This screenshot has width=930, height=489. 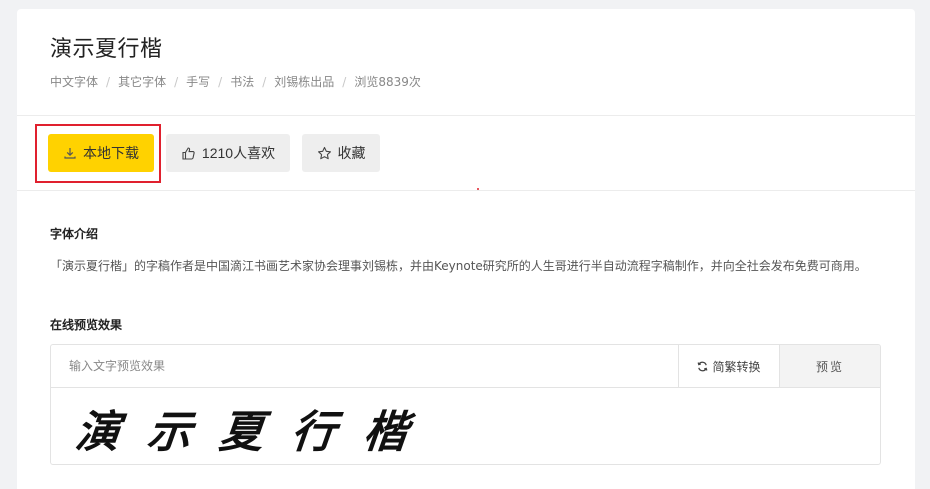 I want to click on star-icon, so click(x=324, y=153).